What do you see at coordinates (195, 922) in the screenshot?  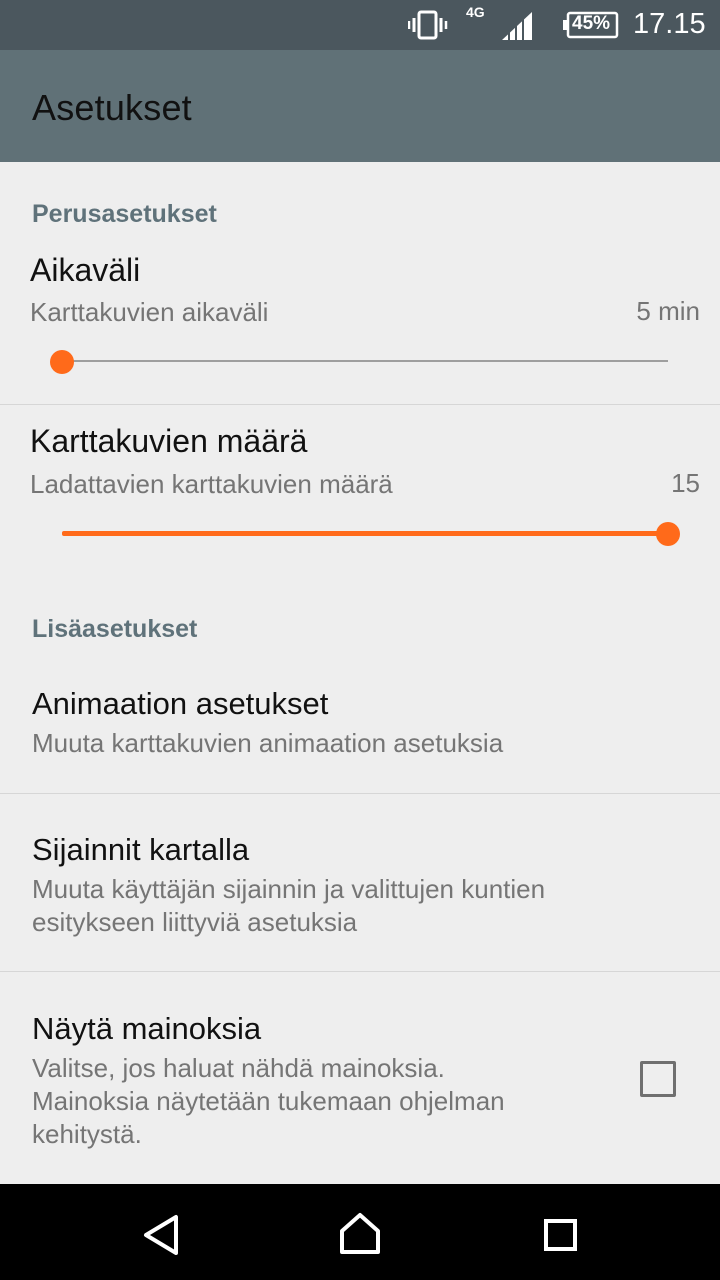 I see `locations-settings-summary-line2: esitykseen liittyviä asetuksia` at bounding box center [195, 922].